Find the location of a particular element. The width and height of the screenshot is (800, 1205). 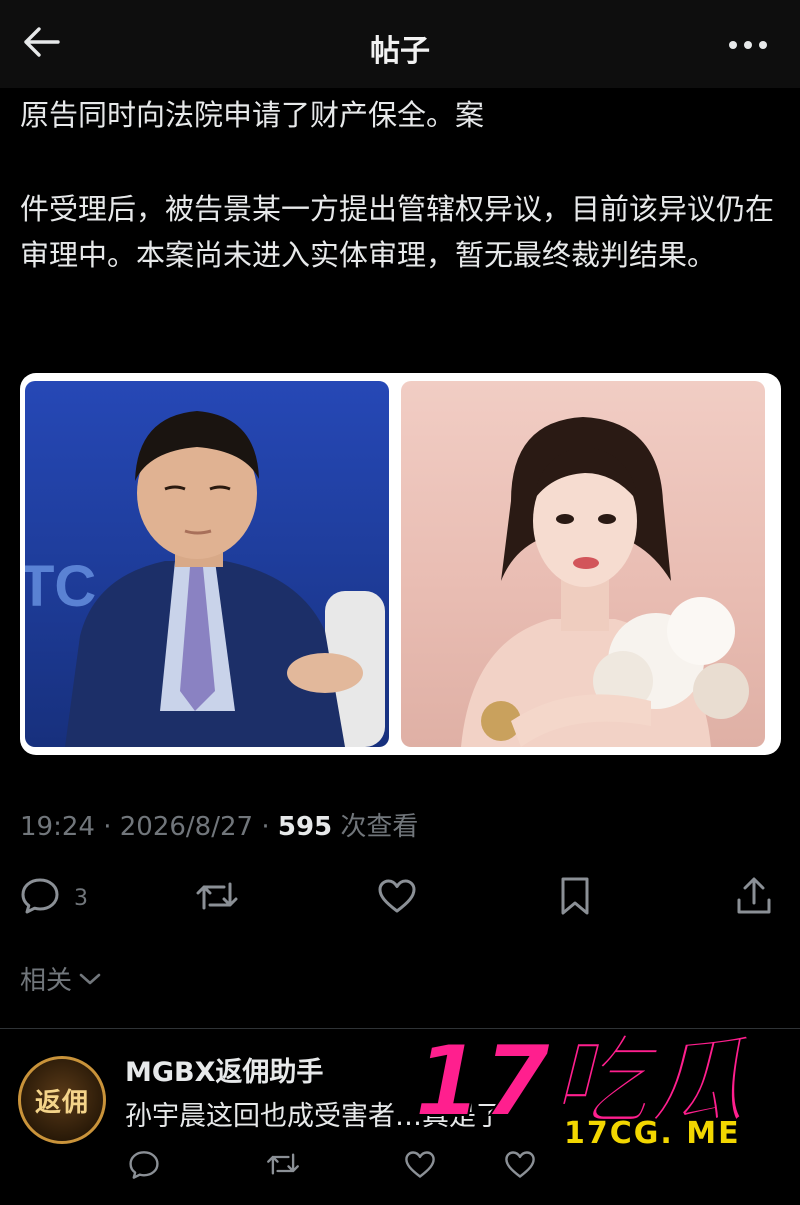

reply-reply-button is located at coordinates (144, 1167).